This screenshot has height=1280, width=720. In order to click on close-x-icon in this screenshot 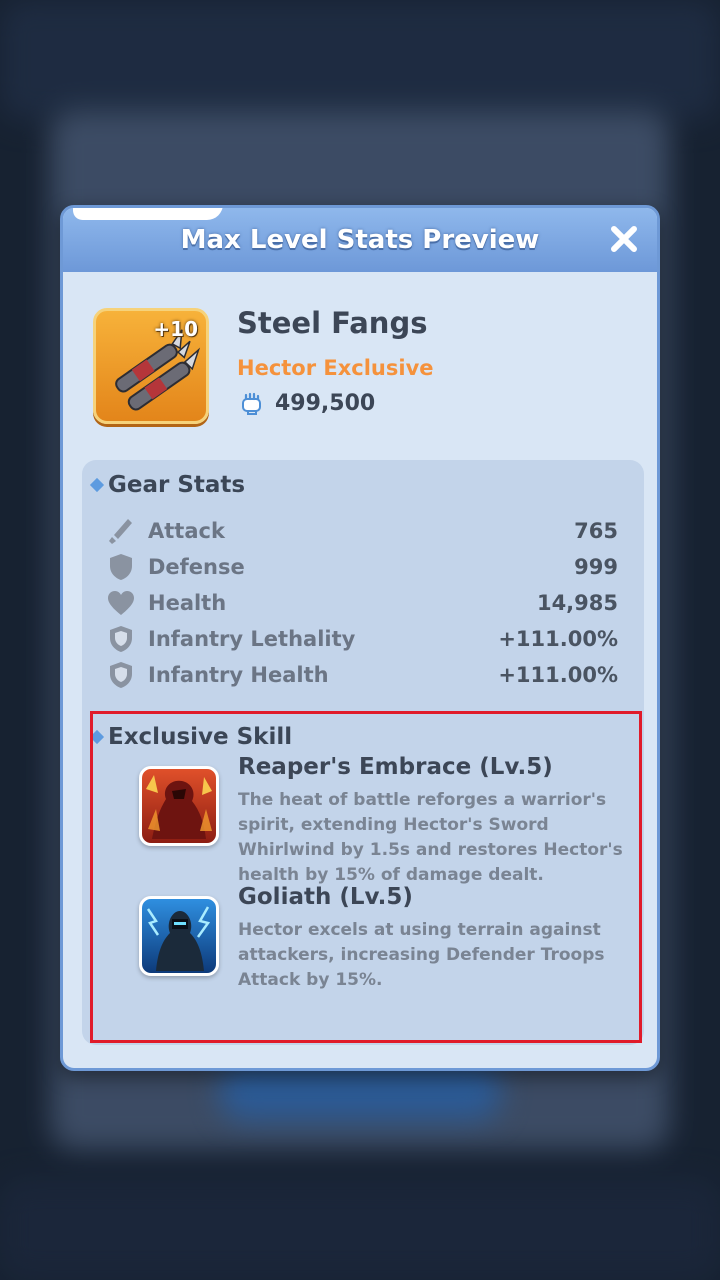, I will do `click(624, 239)`.